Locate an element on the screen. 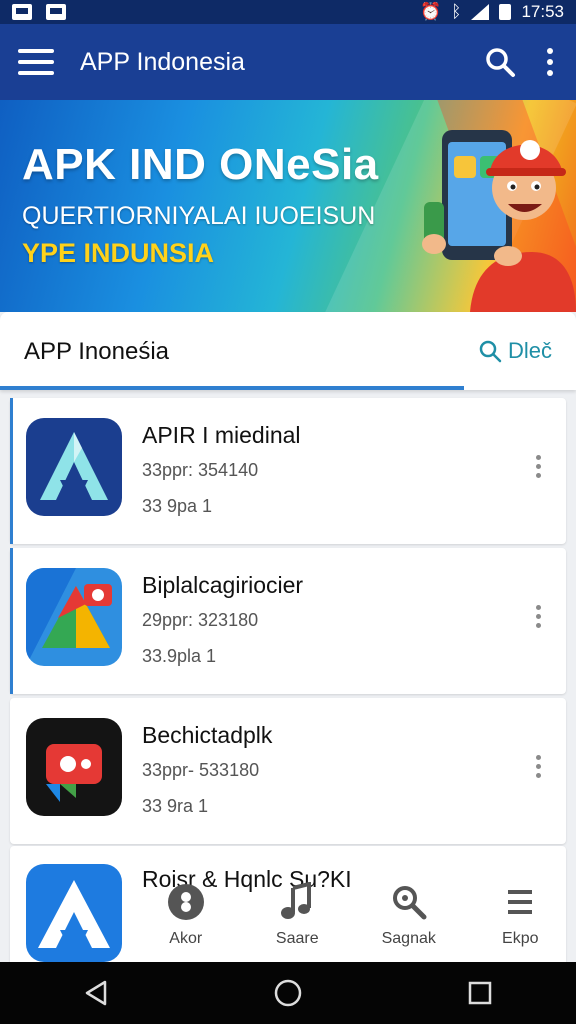  status-time: 17:53 is located at coordinates (542, 11).